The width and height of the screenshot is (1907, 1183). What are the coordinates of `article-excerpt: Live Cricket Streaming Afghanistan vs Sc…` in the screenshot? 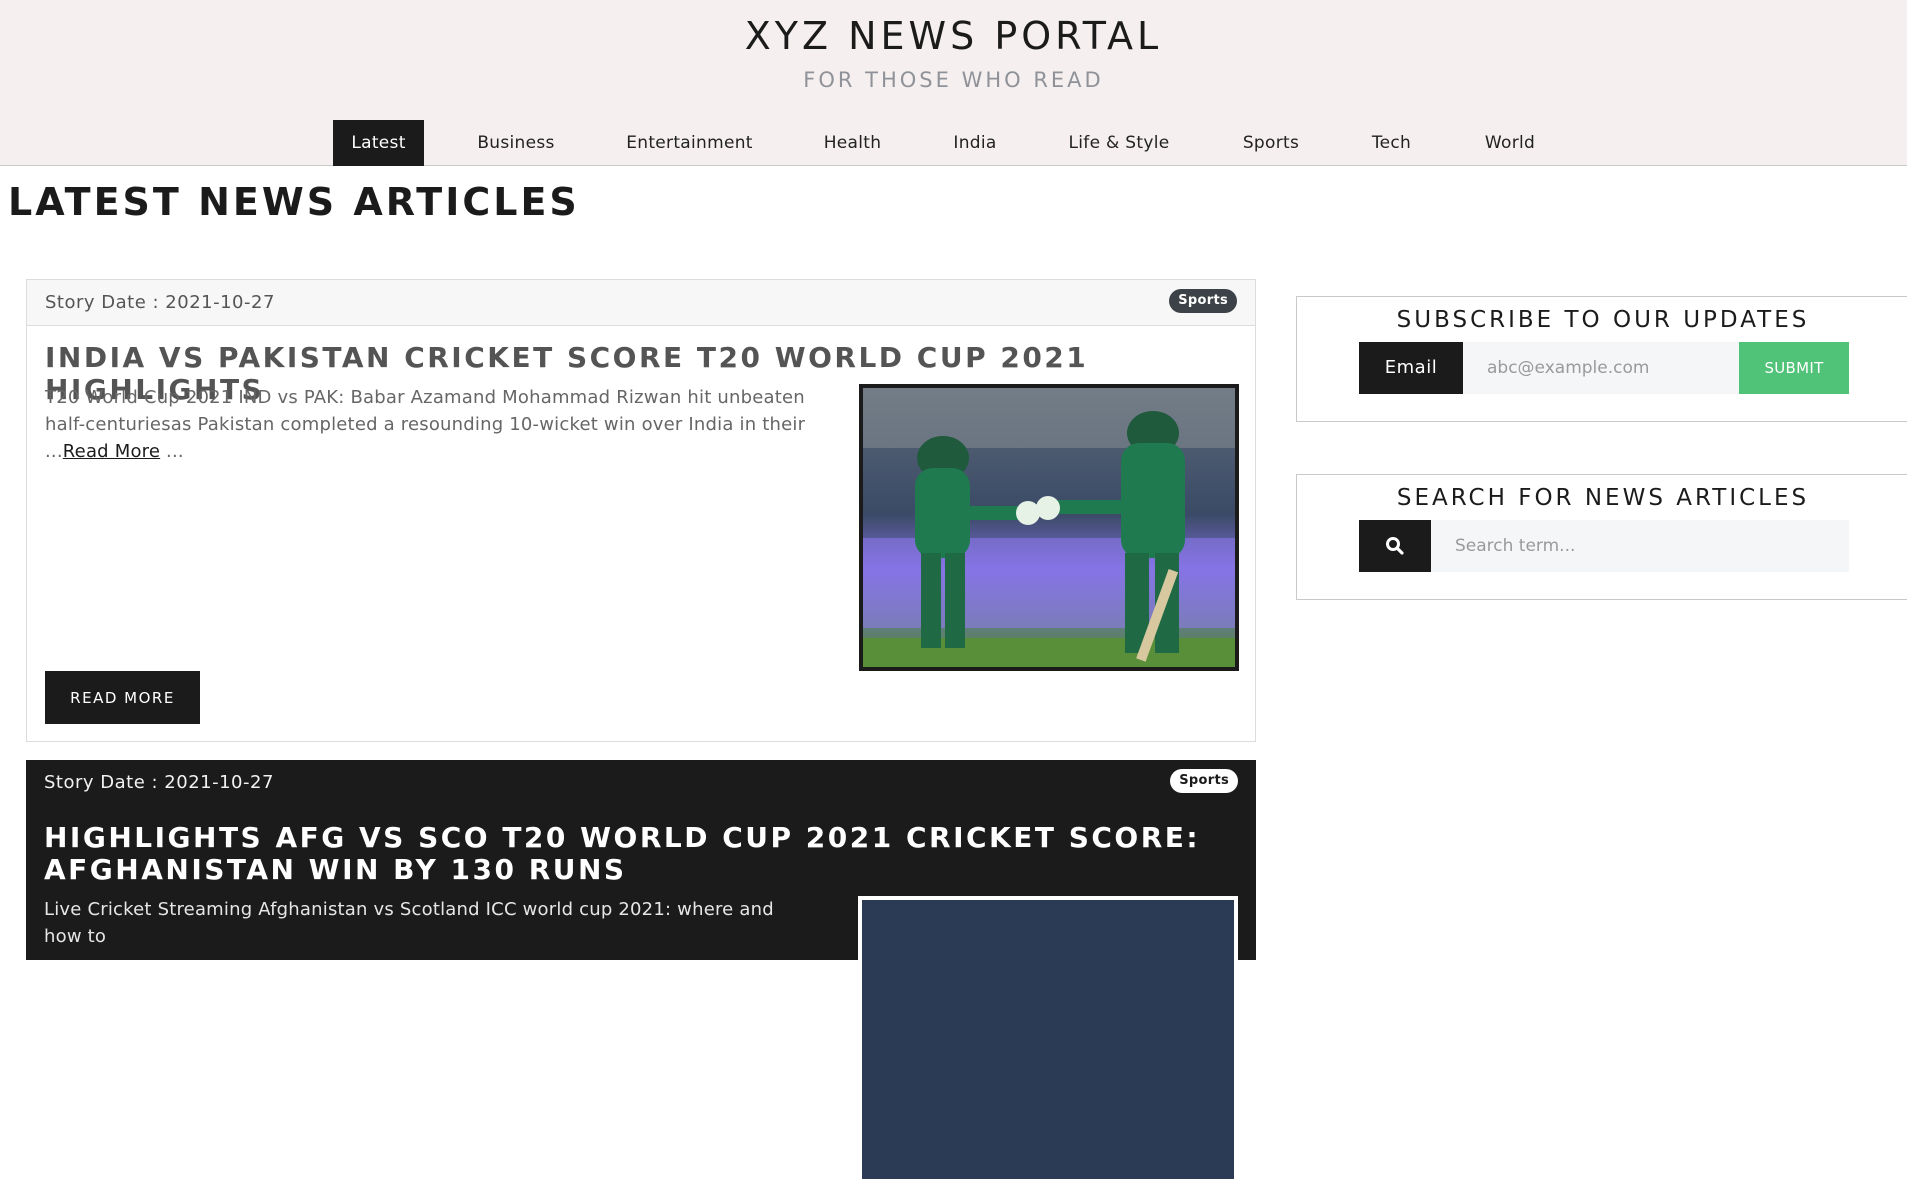 It's located at (409, 923).